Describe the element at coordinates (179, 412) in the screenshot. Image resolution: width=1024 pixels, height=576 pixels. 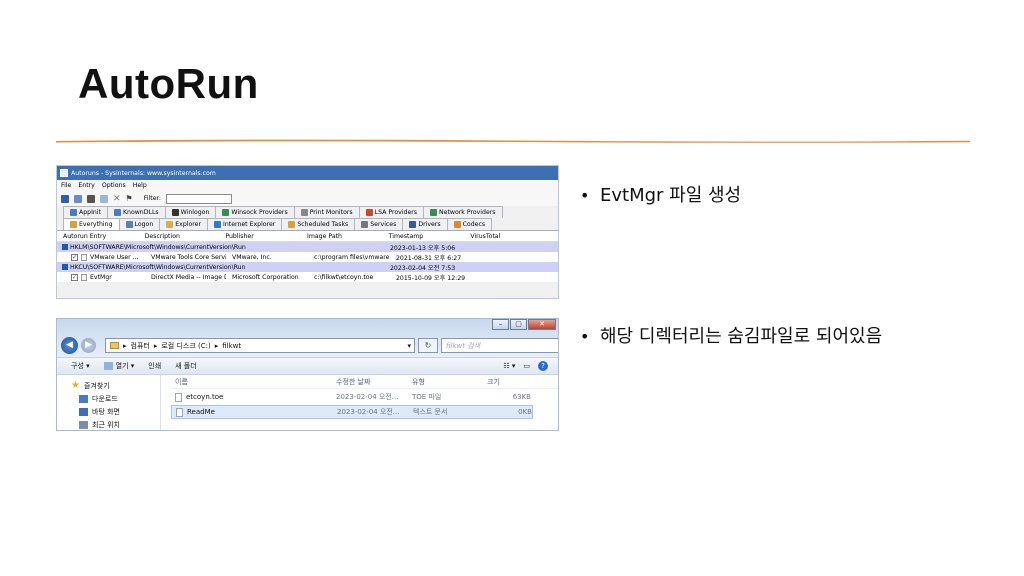
I see `text-document-icon` at that location.